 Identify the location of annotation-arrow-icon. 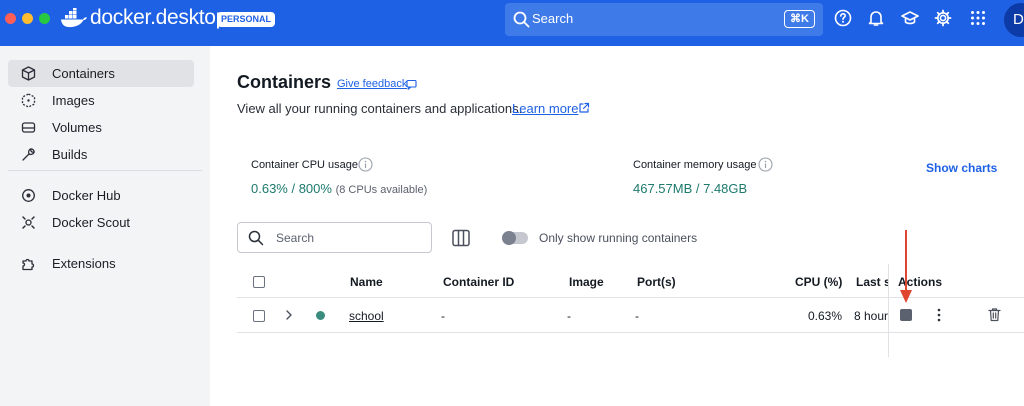
(906, 266).